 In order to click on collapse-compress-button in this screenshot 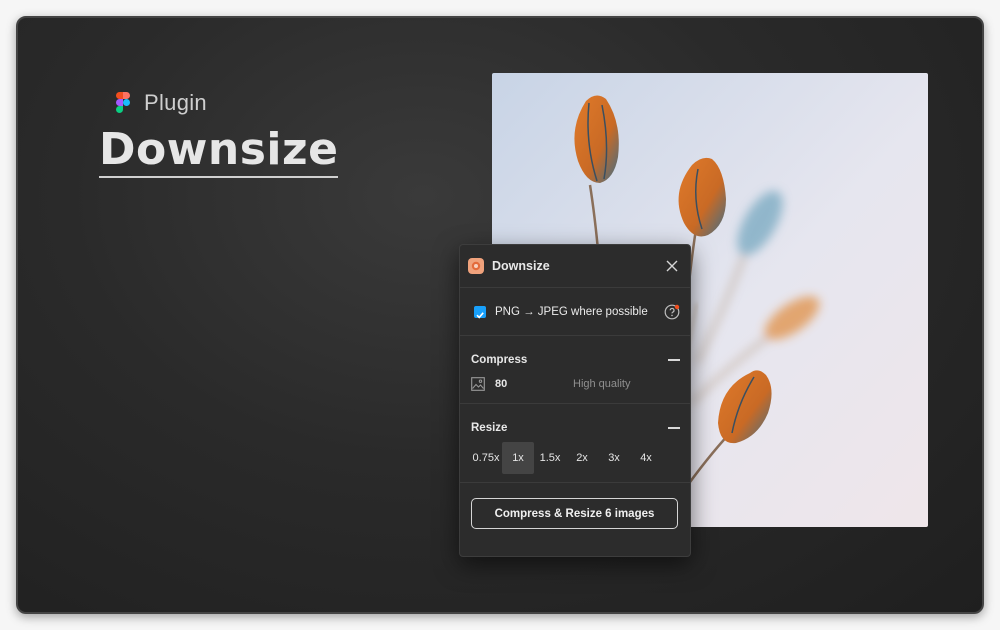, I will do `click(674, 360)`.